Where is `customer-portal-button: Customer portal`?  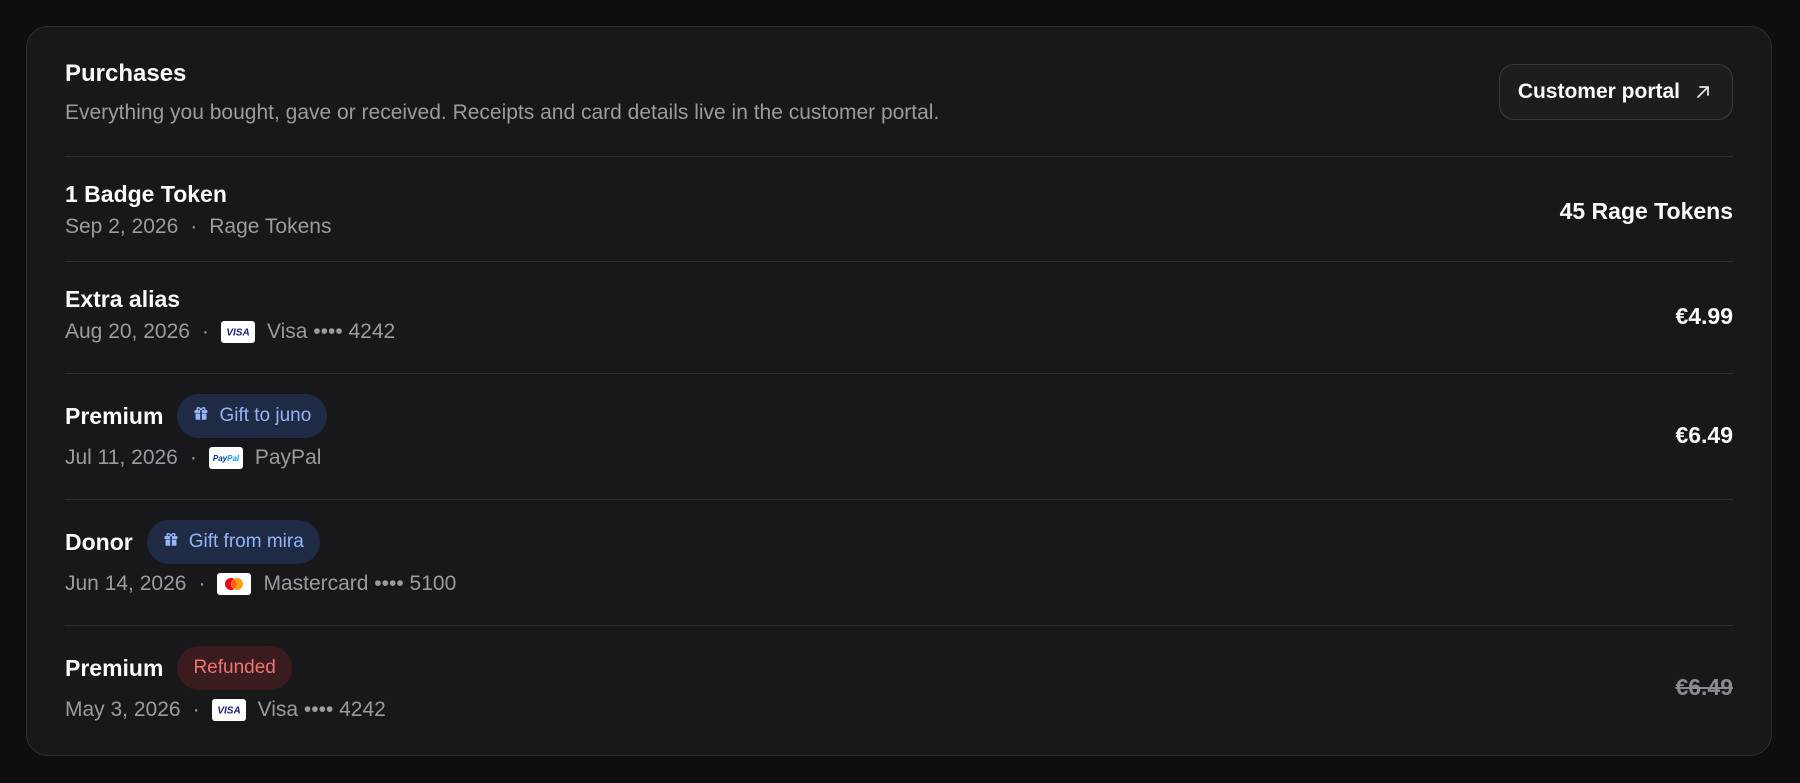
customer-portal-button: Customer portal is located at coordinates (1615, 92).